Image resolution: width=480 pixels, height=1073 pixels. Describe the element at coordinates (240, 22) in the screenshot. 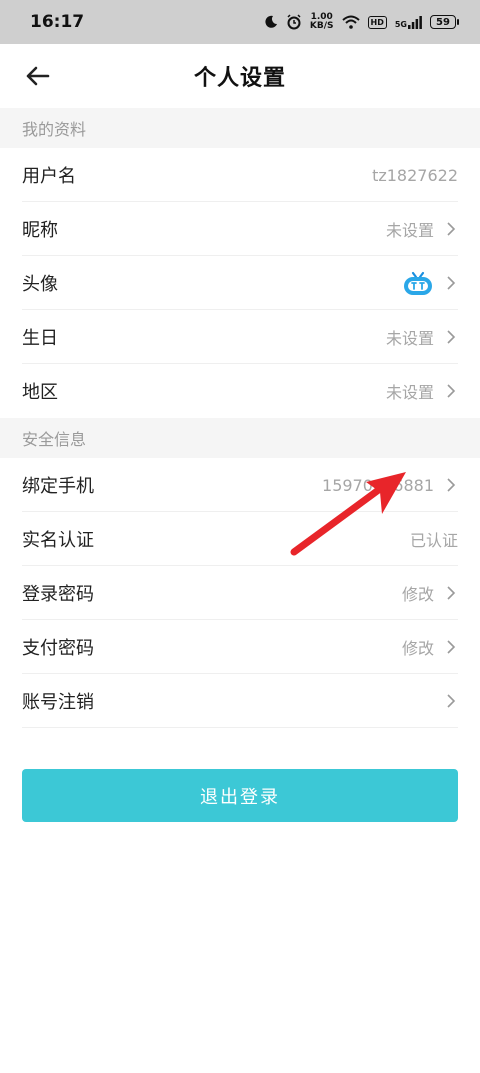

I see `status-bar: 16:17 1.00 KB/S HD 5G 59` at that location.